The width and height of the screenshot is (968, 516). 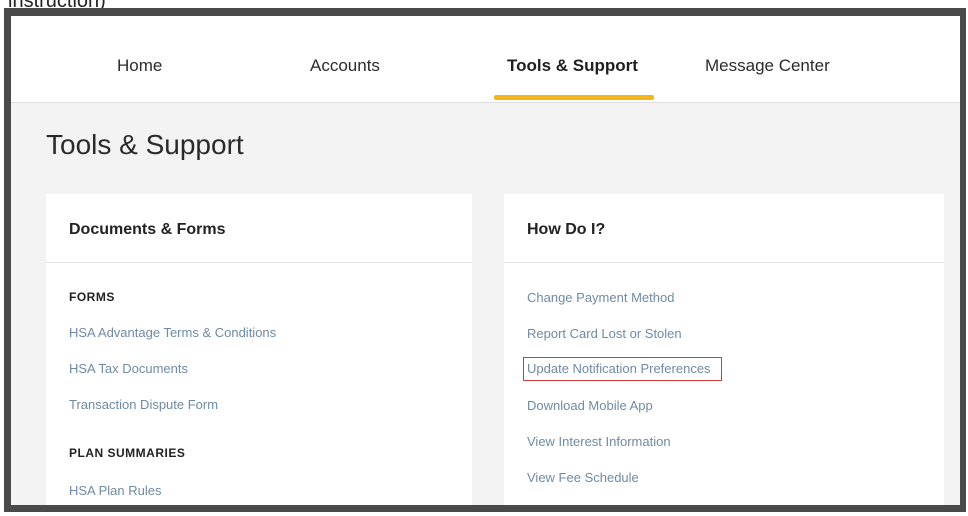 I want to click on nav-tools-support: Tools & Support, so click(x=572, y=66).